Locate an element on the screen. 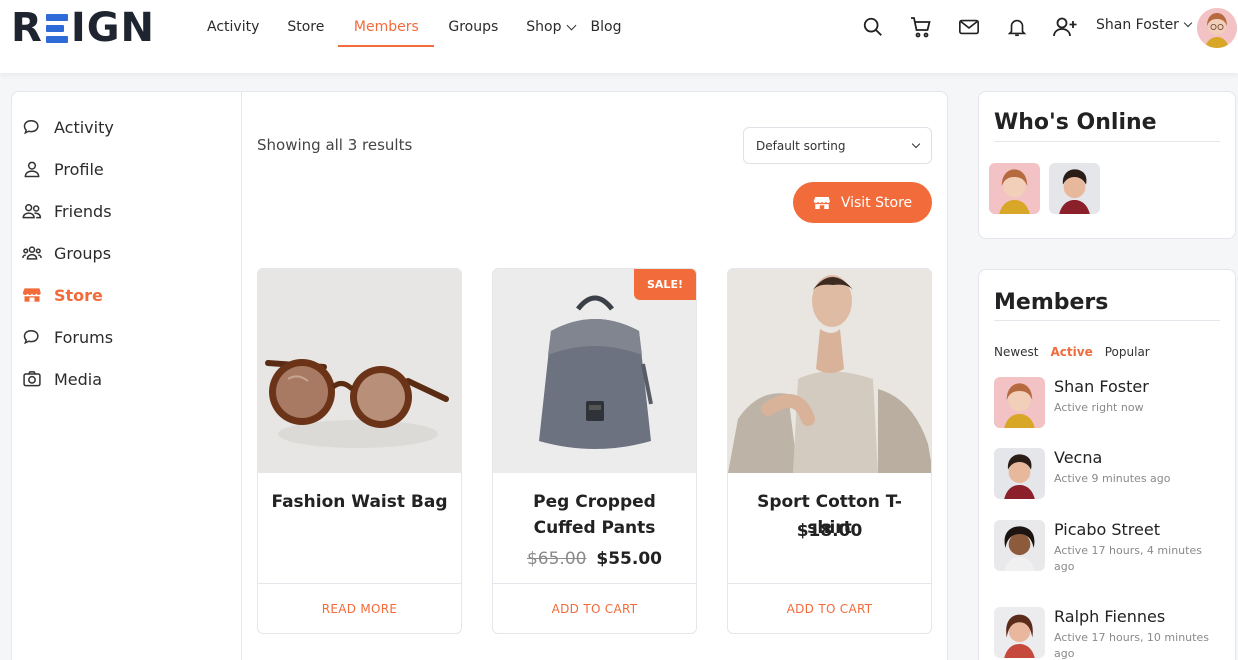 This screenshot has height=660, width=1238. member-status: Active 17 hours, 10 minutes ago is located at coordinates (1131, 645).